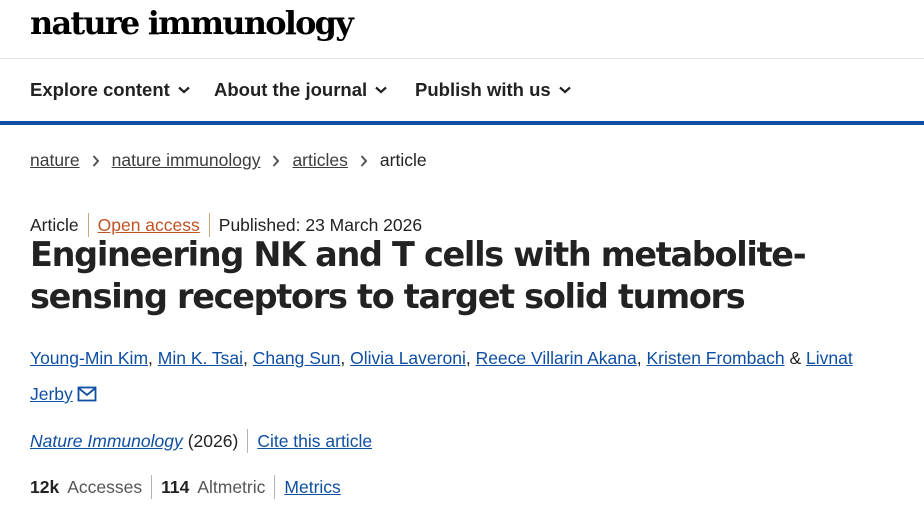 The width and height of the screenshot is (924, 523). Describe the element at coordinates (291, 89) in the screenshot. I see `nav-about-journal-label: About the journal` at that location.